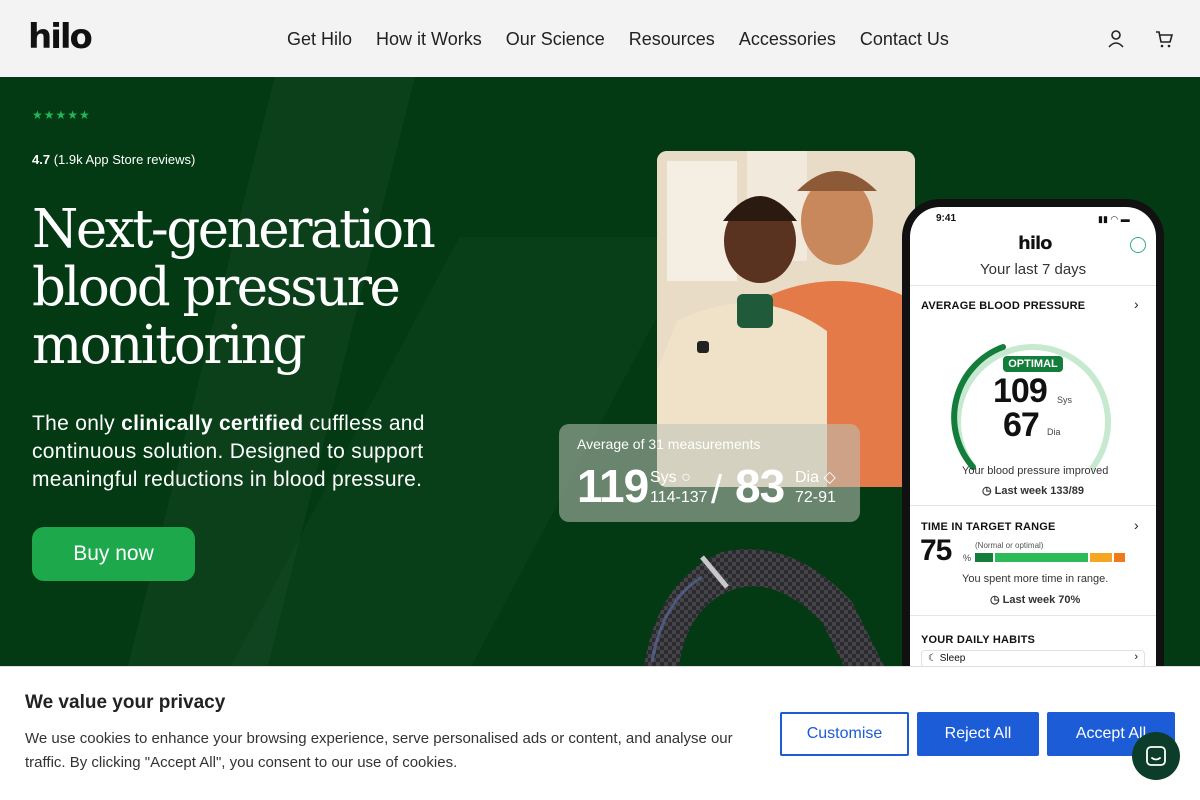 This screenshot has height=800, width=1200. What do you see at coordinates (967, 558) in the screenshot?
I see `range-unit: %` at bounding box center [967, 558].